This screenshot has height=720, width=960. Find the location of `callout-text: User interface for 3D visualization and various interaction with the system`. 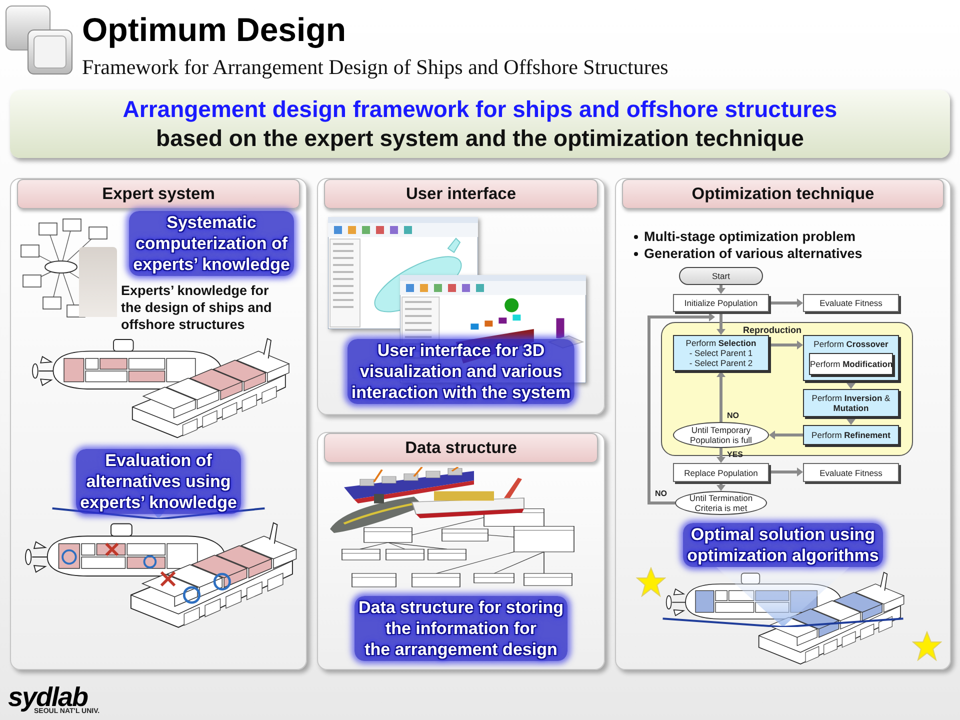

callout-text: User interface for 3D visualization and various interaction with the system is located at coordinates (461, 371).